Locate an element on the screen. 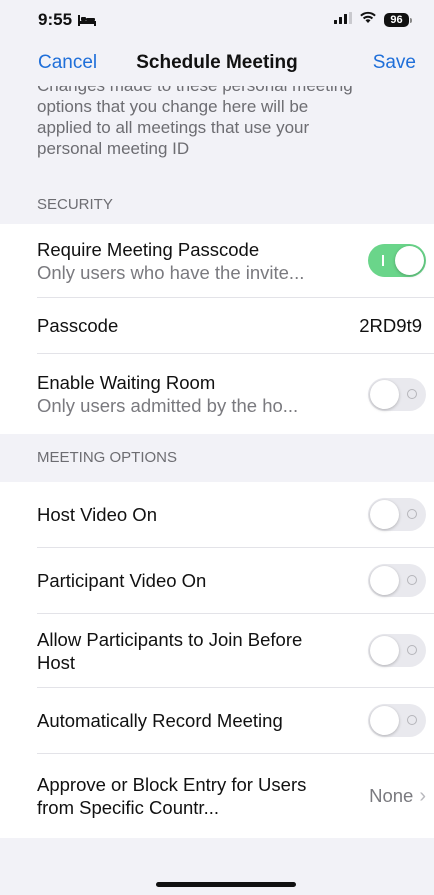 This screenshot has width=434, height=895. status-icons: 96 is located at coordinates (373, 20).